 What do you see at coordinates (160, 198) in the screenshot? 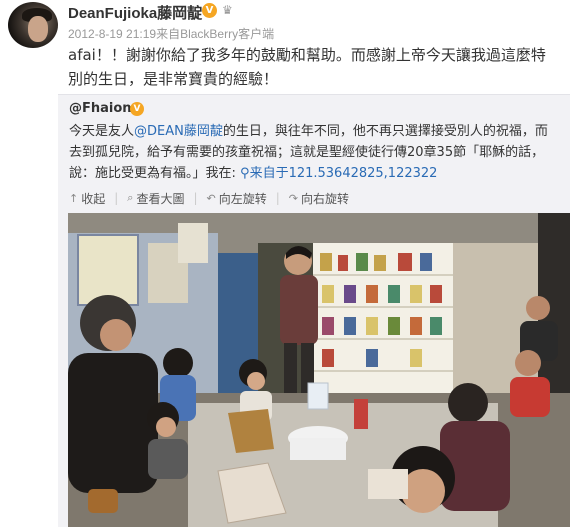
I see `view-large-label: 查看大圖` at bounding box center [160, 198].